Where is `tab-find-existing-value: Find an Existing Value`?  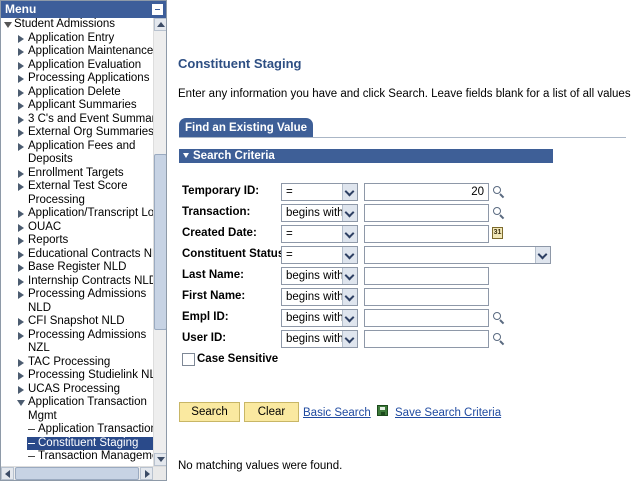 tab-find-existing-value: Find an Existing Value is located at coordinates (246, 128).